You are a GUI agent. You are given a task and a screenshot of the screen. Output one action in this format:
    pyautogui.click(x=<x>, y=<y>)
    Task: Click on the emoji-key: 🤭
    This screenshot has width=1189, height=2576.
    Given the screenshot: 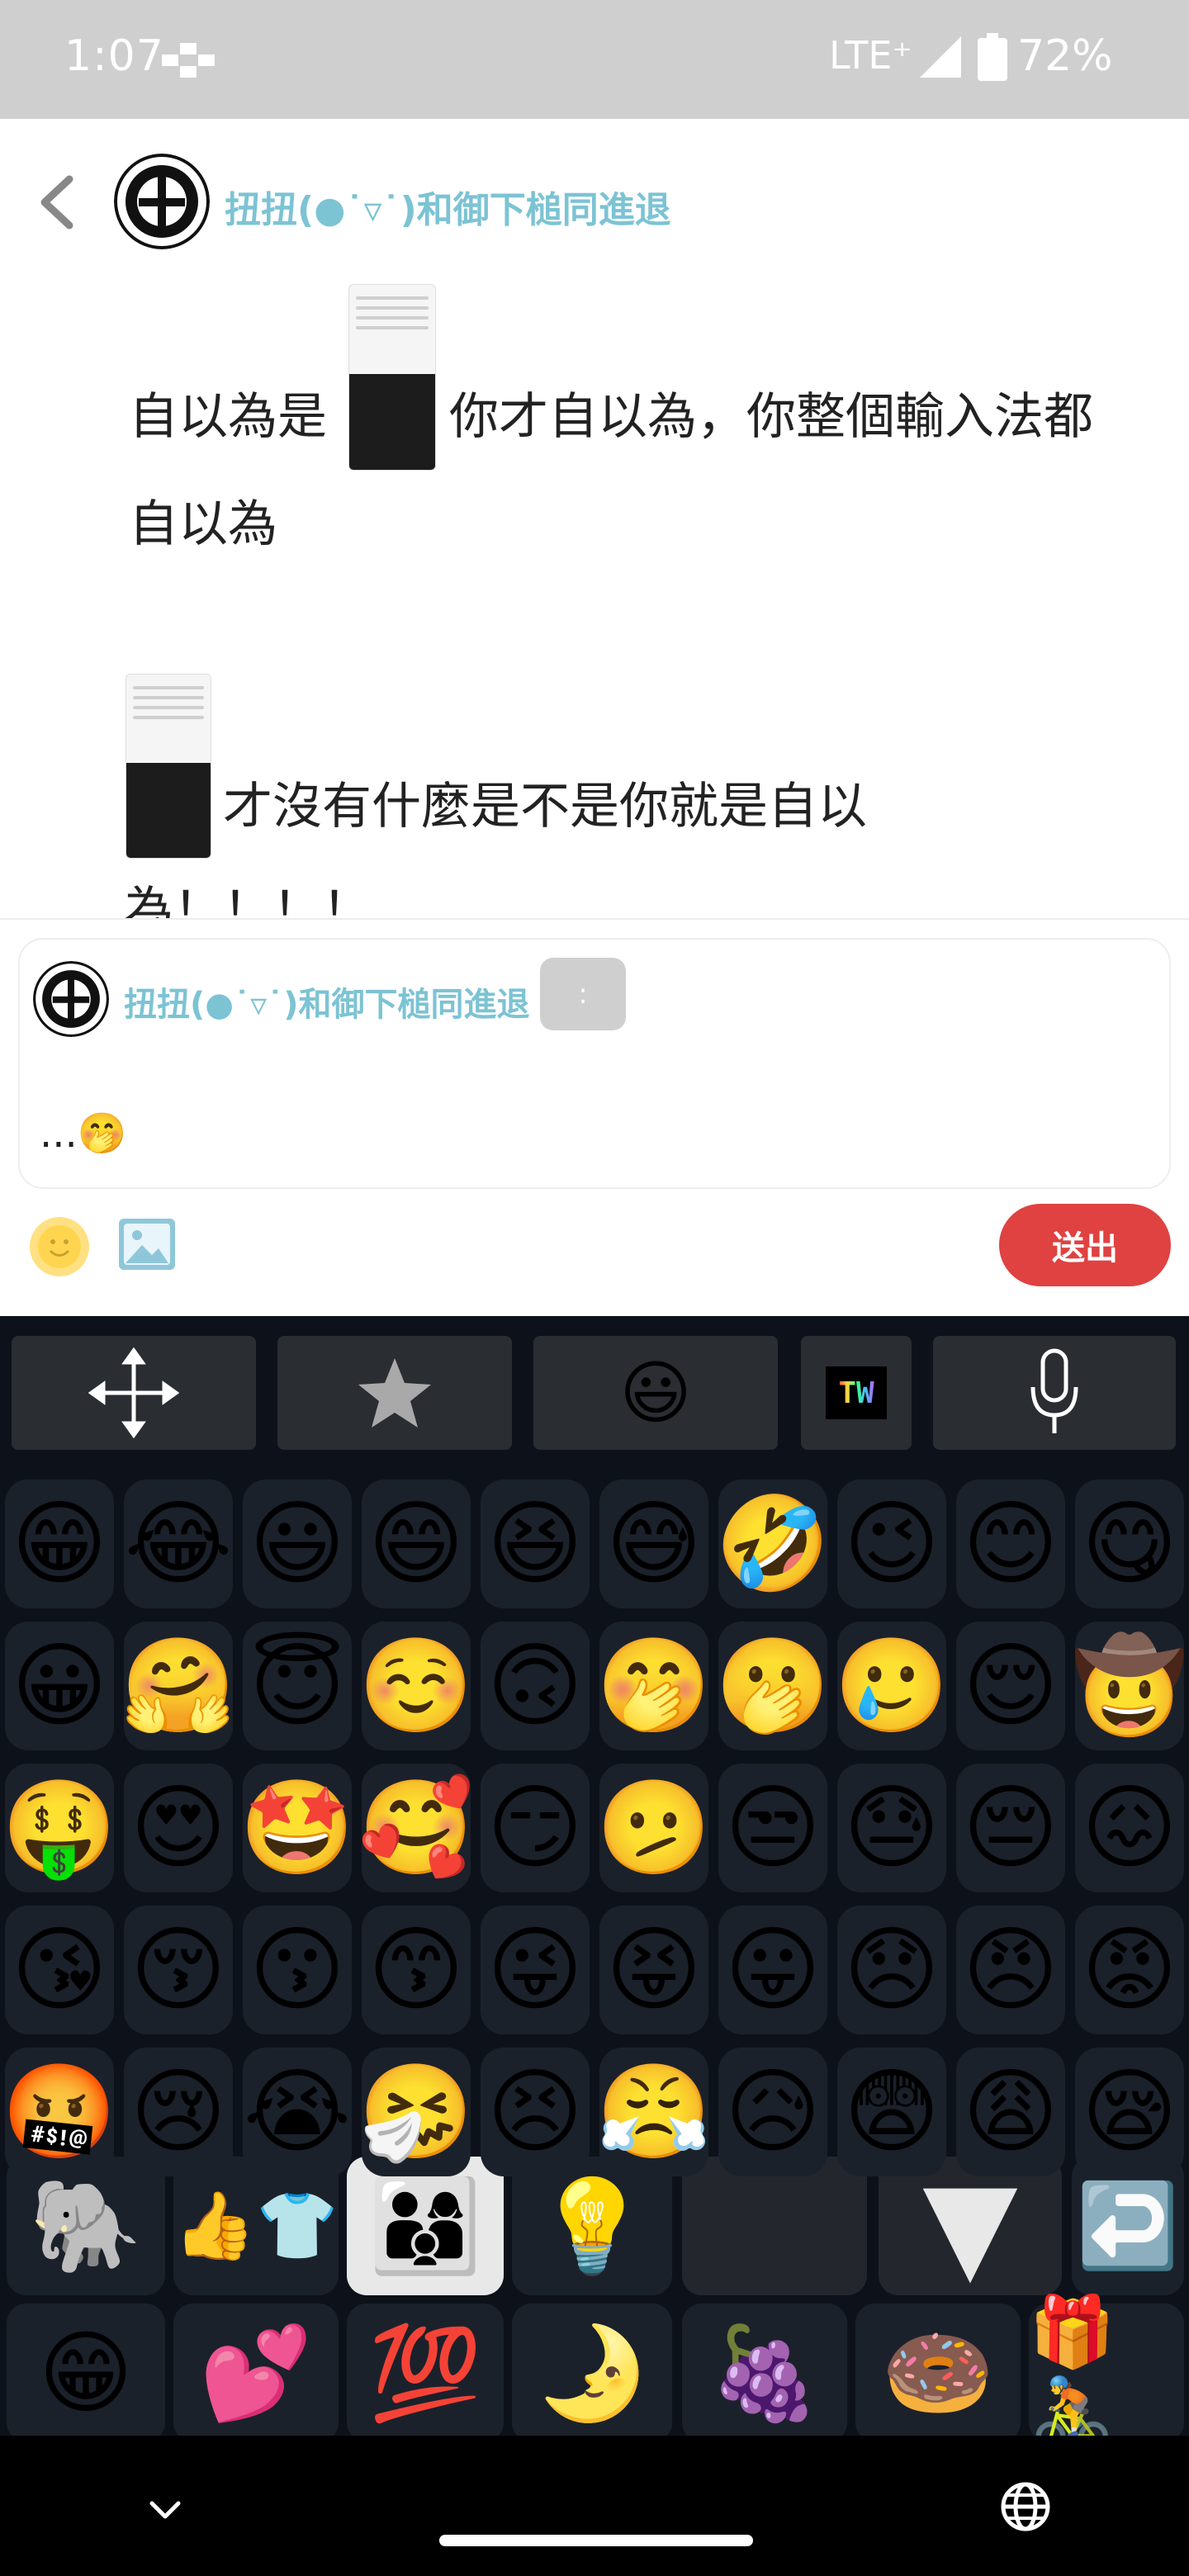 What is the action you would take?
    pyautogui.click(x=653, y=1686)
    